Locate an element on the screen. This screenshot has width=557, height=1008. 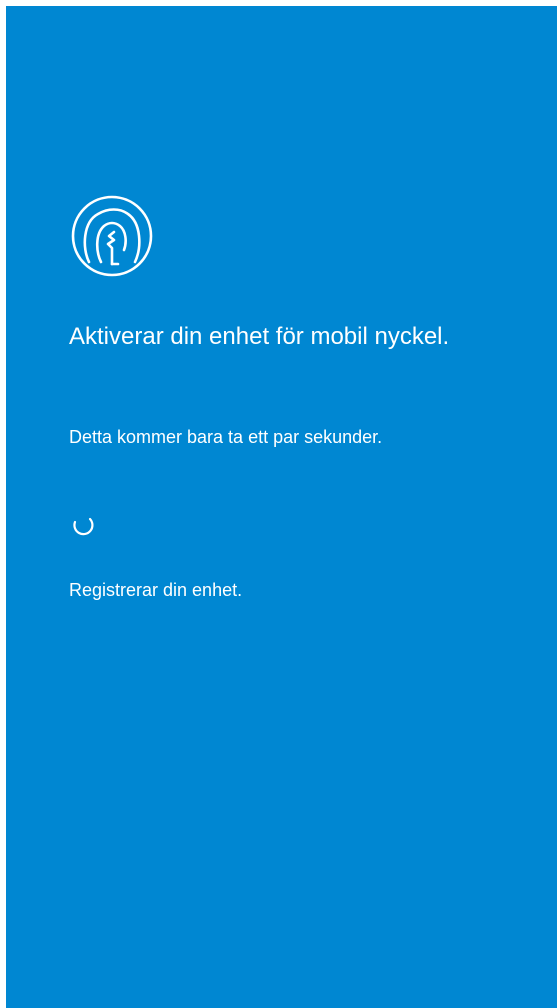
loading-spinner-icon is located at coordinates (83, 526).